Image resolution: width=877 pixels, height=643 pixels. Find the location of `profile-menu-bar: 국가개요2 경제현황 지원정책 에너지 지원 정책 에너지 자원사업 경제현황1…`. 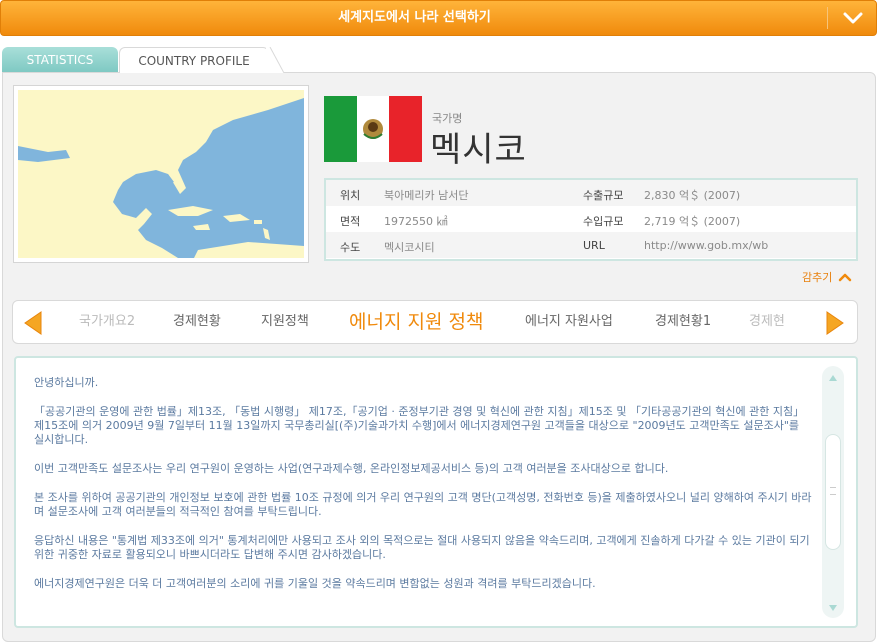

profile-menu-bar: 국가개요2 경제현황 지원정책 에너지 지원 정책 에너지 자원사업 경제현황1… is located at coordinates (435, 322).